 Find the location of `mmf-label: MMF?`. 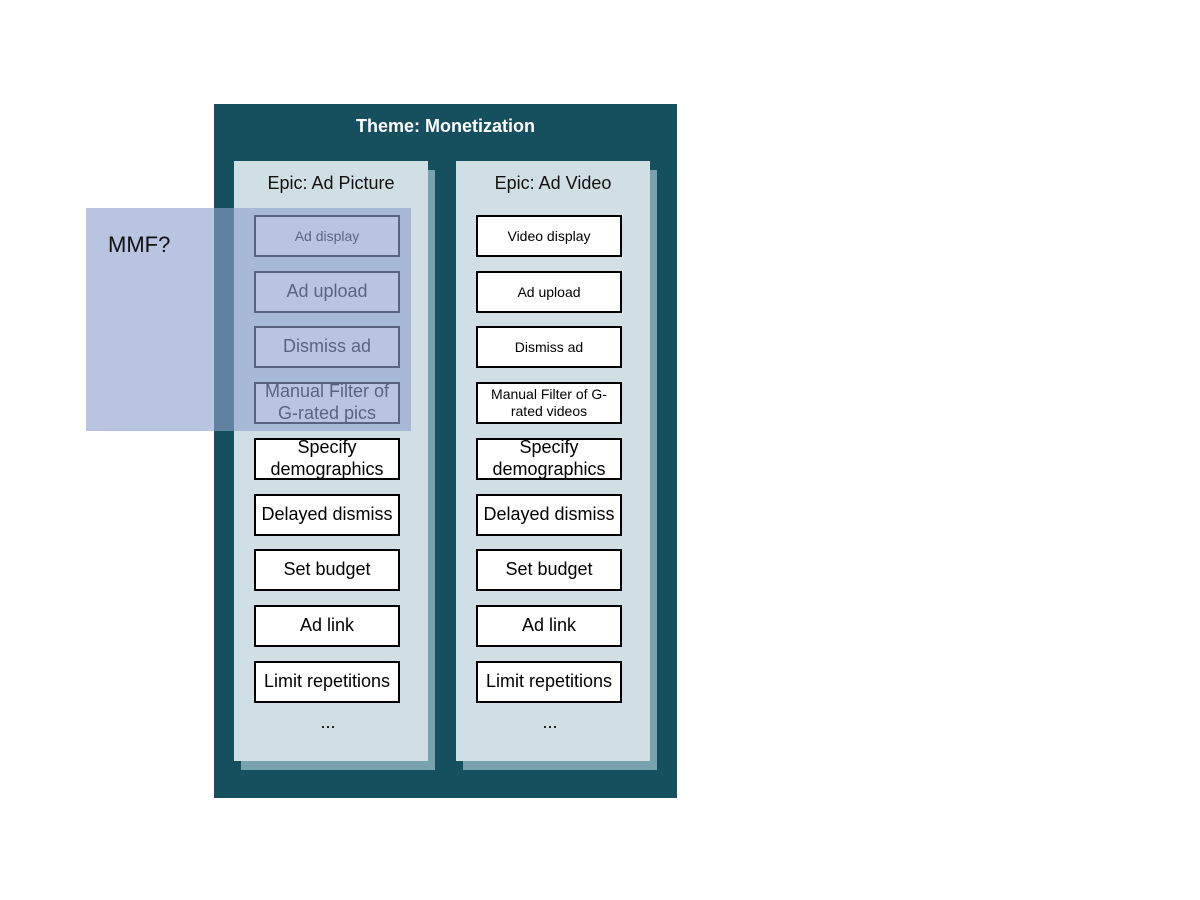

mmf-label: MMF? is located at coordinates (139, 244).